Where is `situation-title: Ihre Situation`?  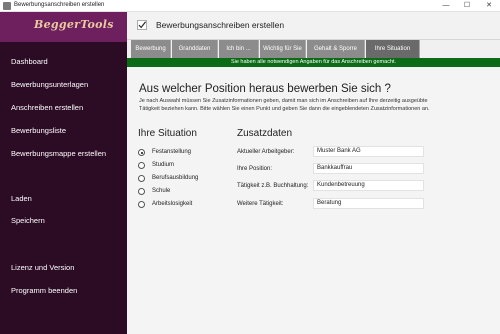
situation-title: Ihre Situation is located at coordinates (167, 133).